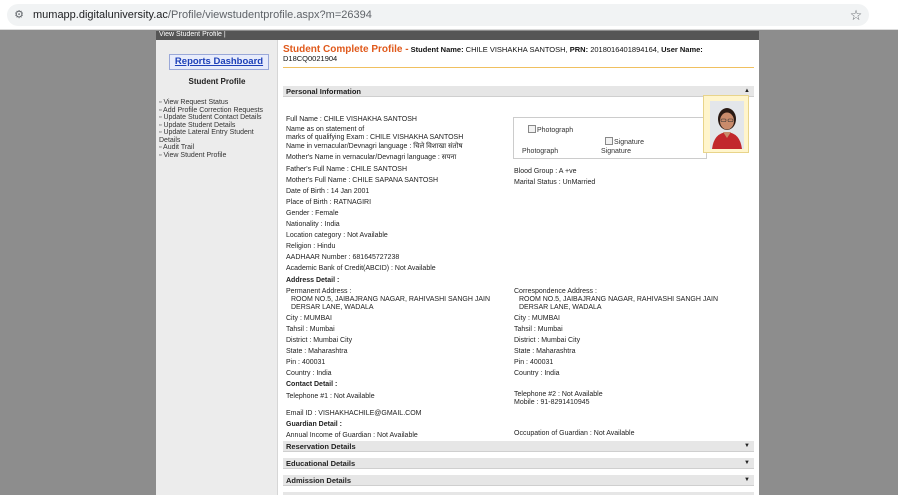  I want to click on correspondence-pin: Pin : 400031, so click(534, 362).